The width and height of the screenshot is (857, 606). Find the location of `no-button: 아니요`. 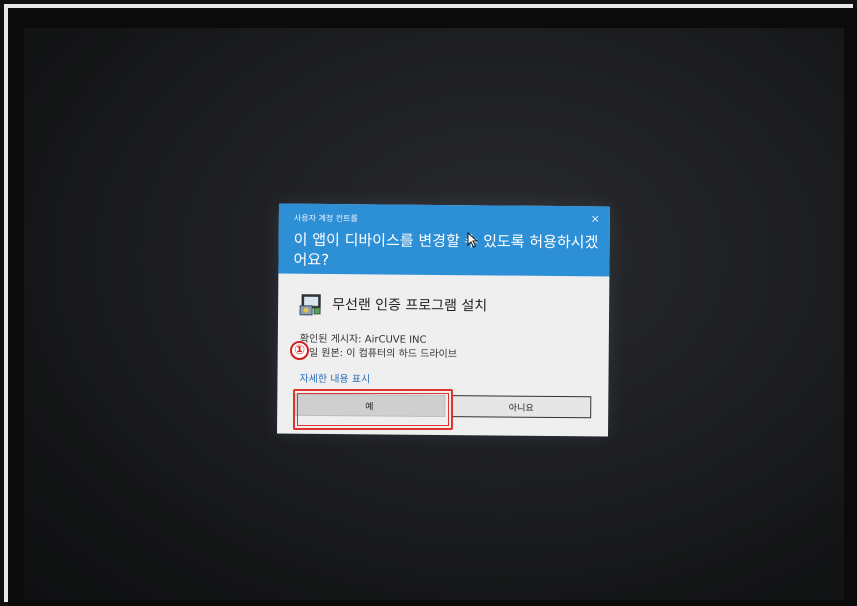

no-button: 아니요 is located at coordinates (521, 407).